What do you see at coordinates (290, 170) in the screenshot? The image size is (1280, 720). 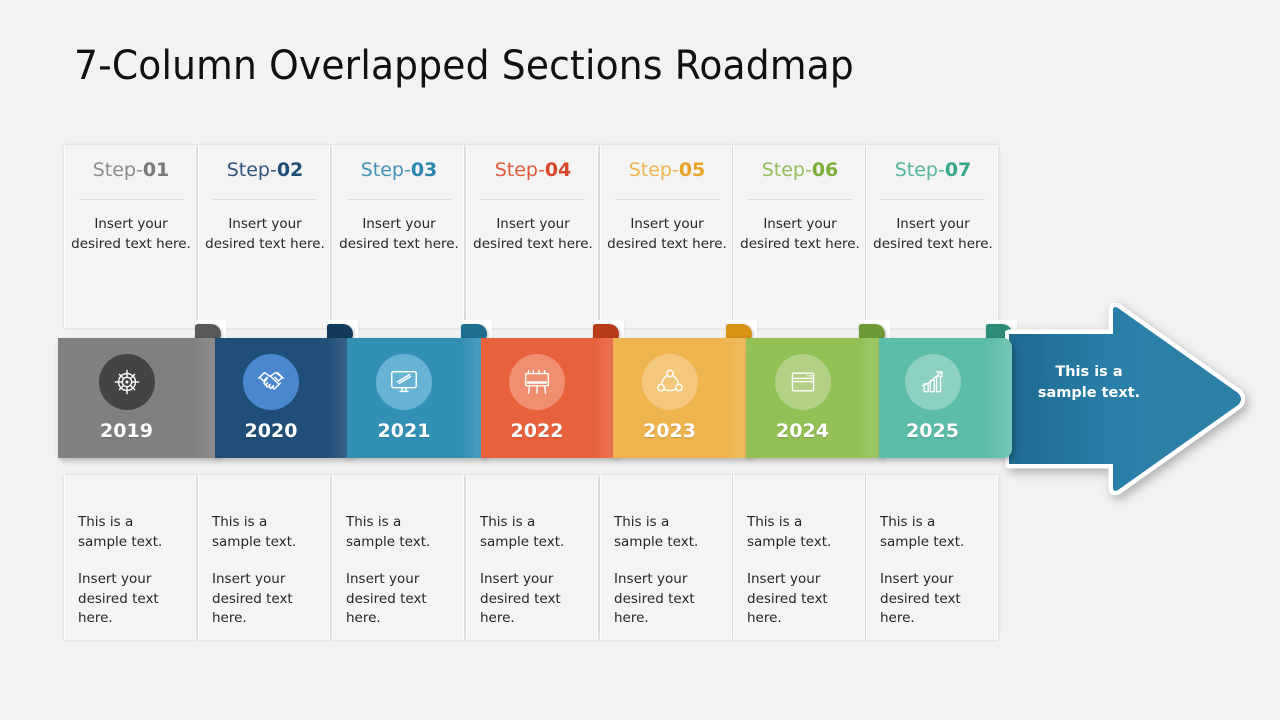 I see `step-number: 02` at bounding box center [290, 170].